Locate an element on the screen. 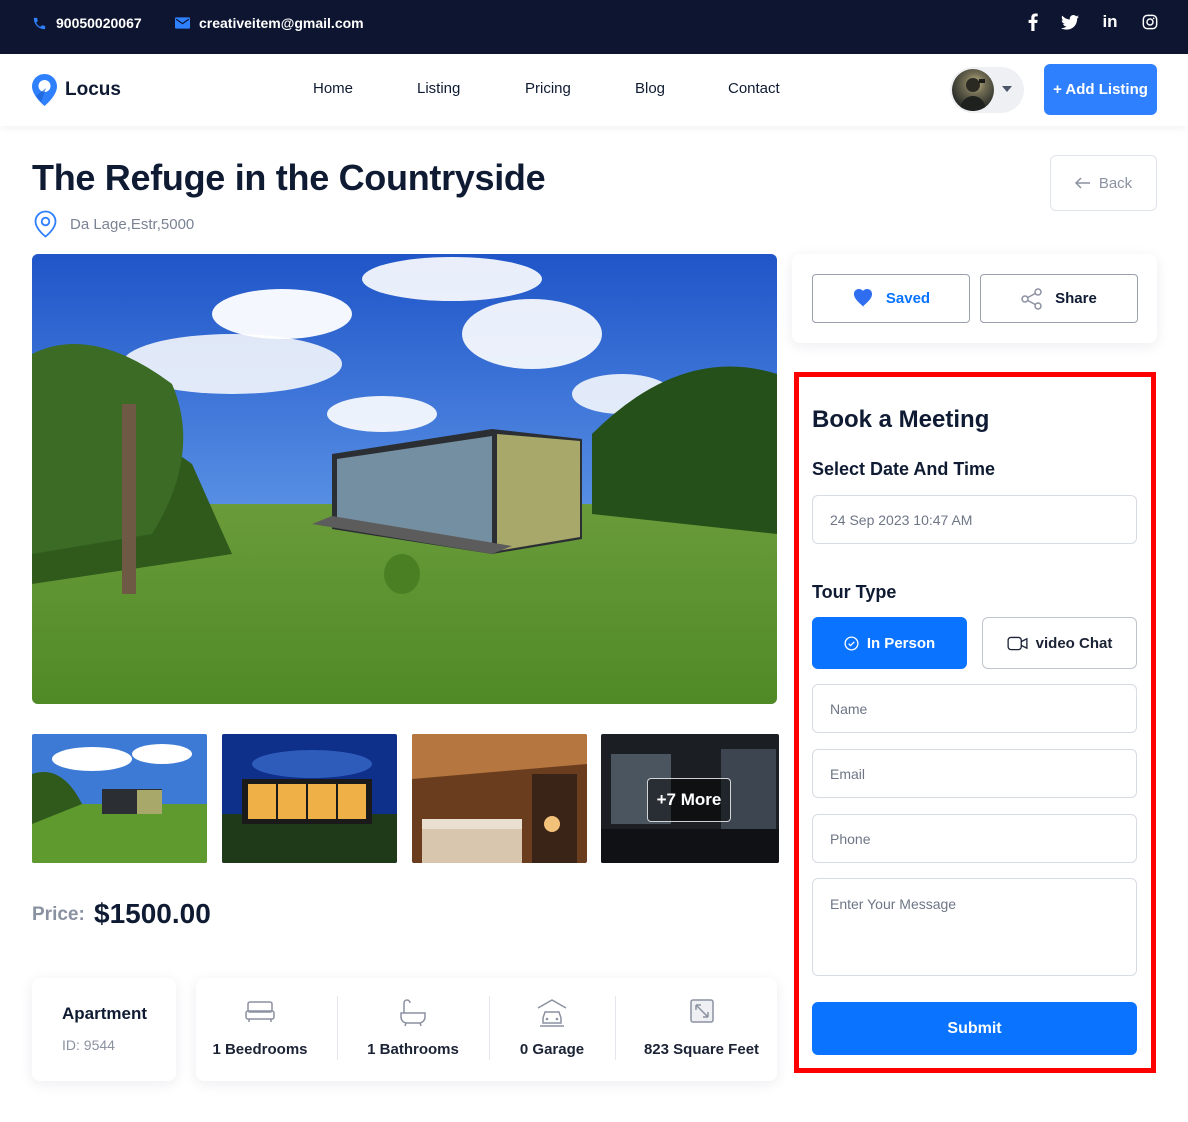  booking-title: Book a Meeting is located at coordinates (901, 419).